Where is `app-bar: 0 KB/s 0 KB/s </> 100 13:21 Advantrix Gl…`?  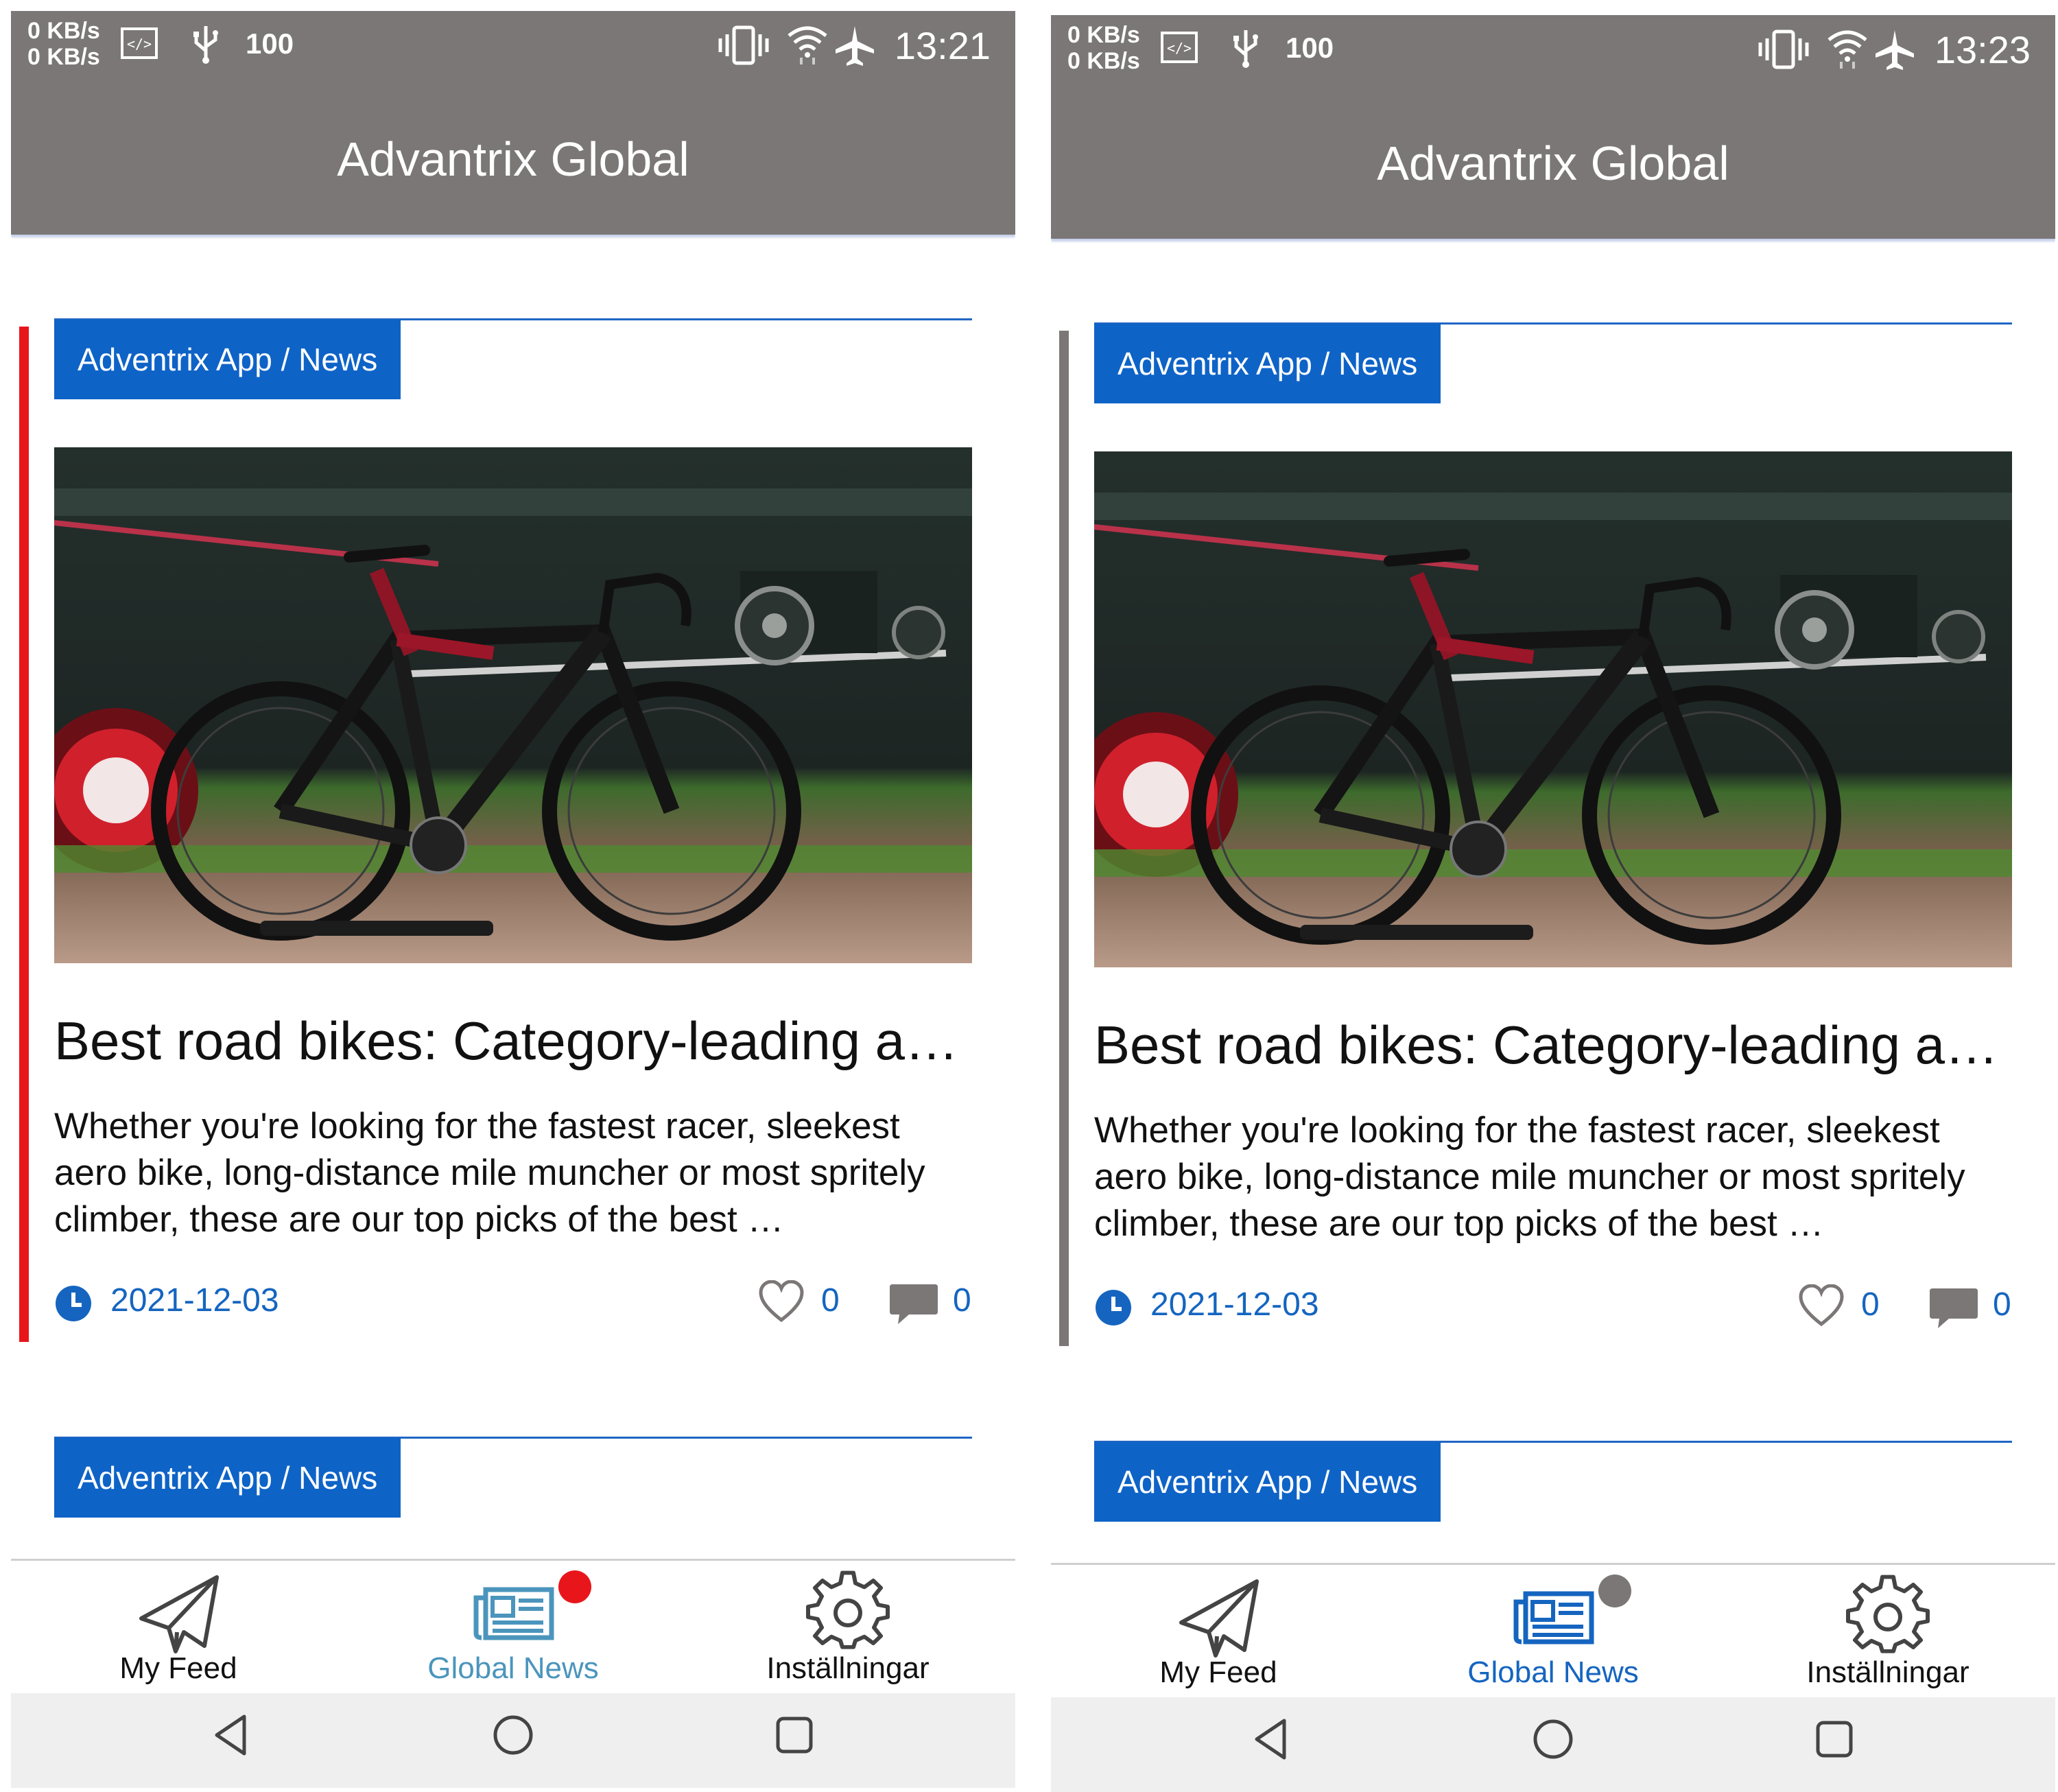
app-bar: 0 KB/s 0 KB/s </> 100 13:21 Advantrix Gl… is located at coordinates (513, 123).